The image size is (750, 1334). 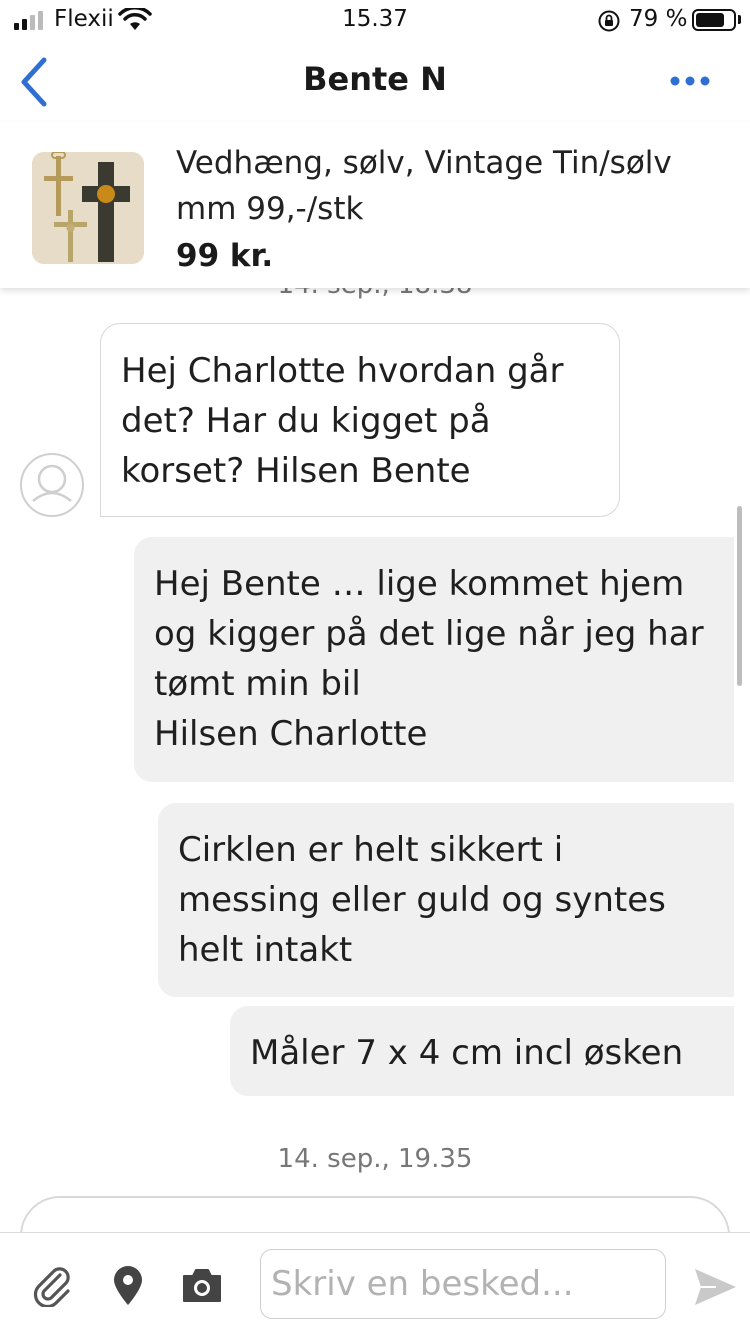 What do you see at coordinates (710, 20) in the screenshot?
I see `battery-level` at bounding box center [710, 20].